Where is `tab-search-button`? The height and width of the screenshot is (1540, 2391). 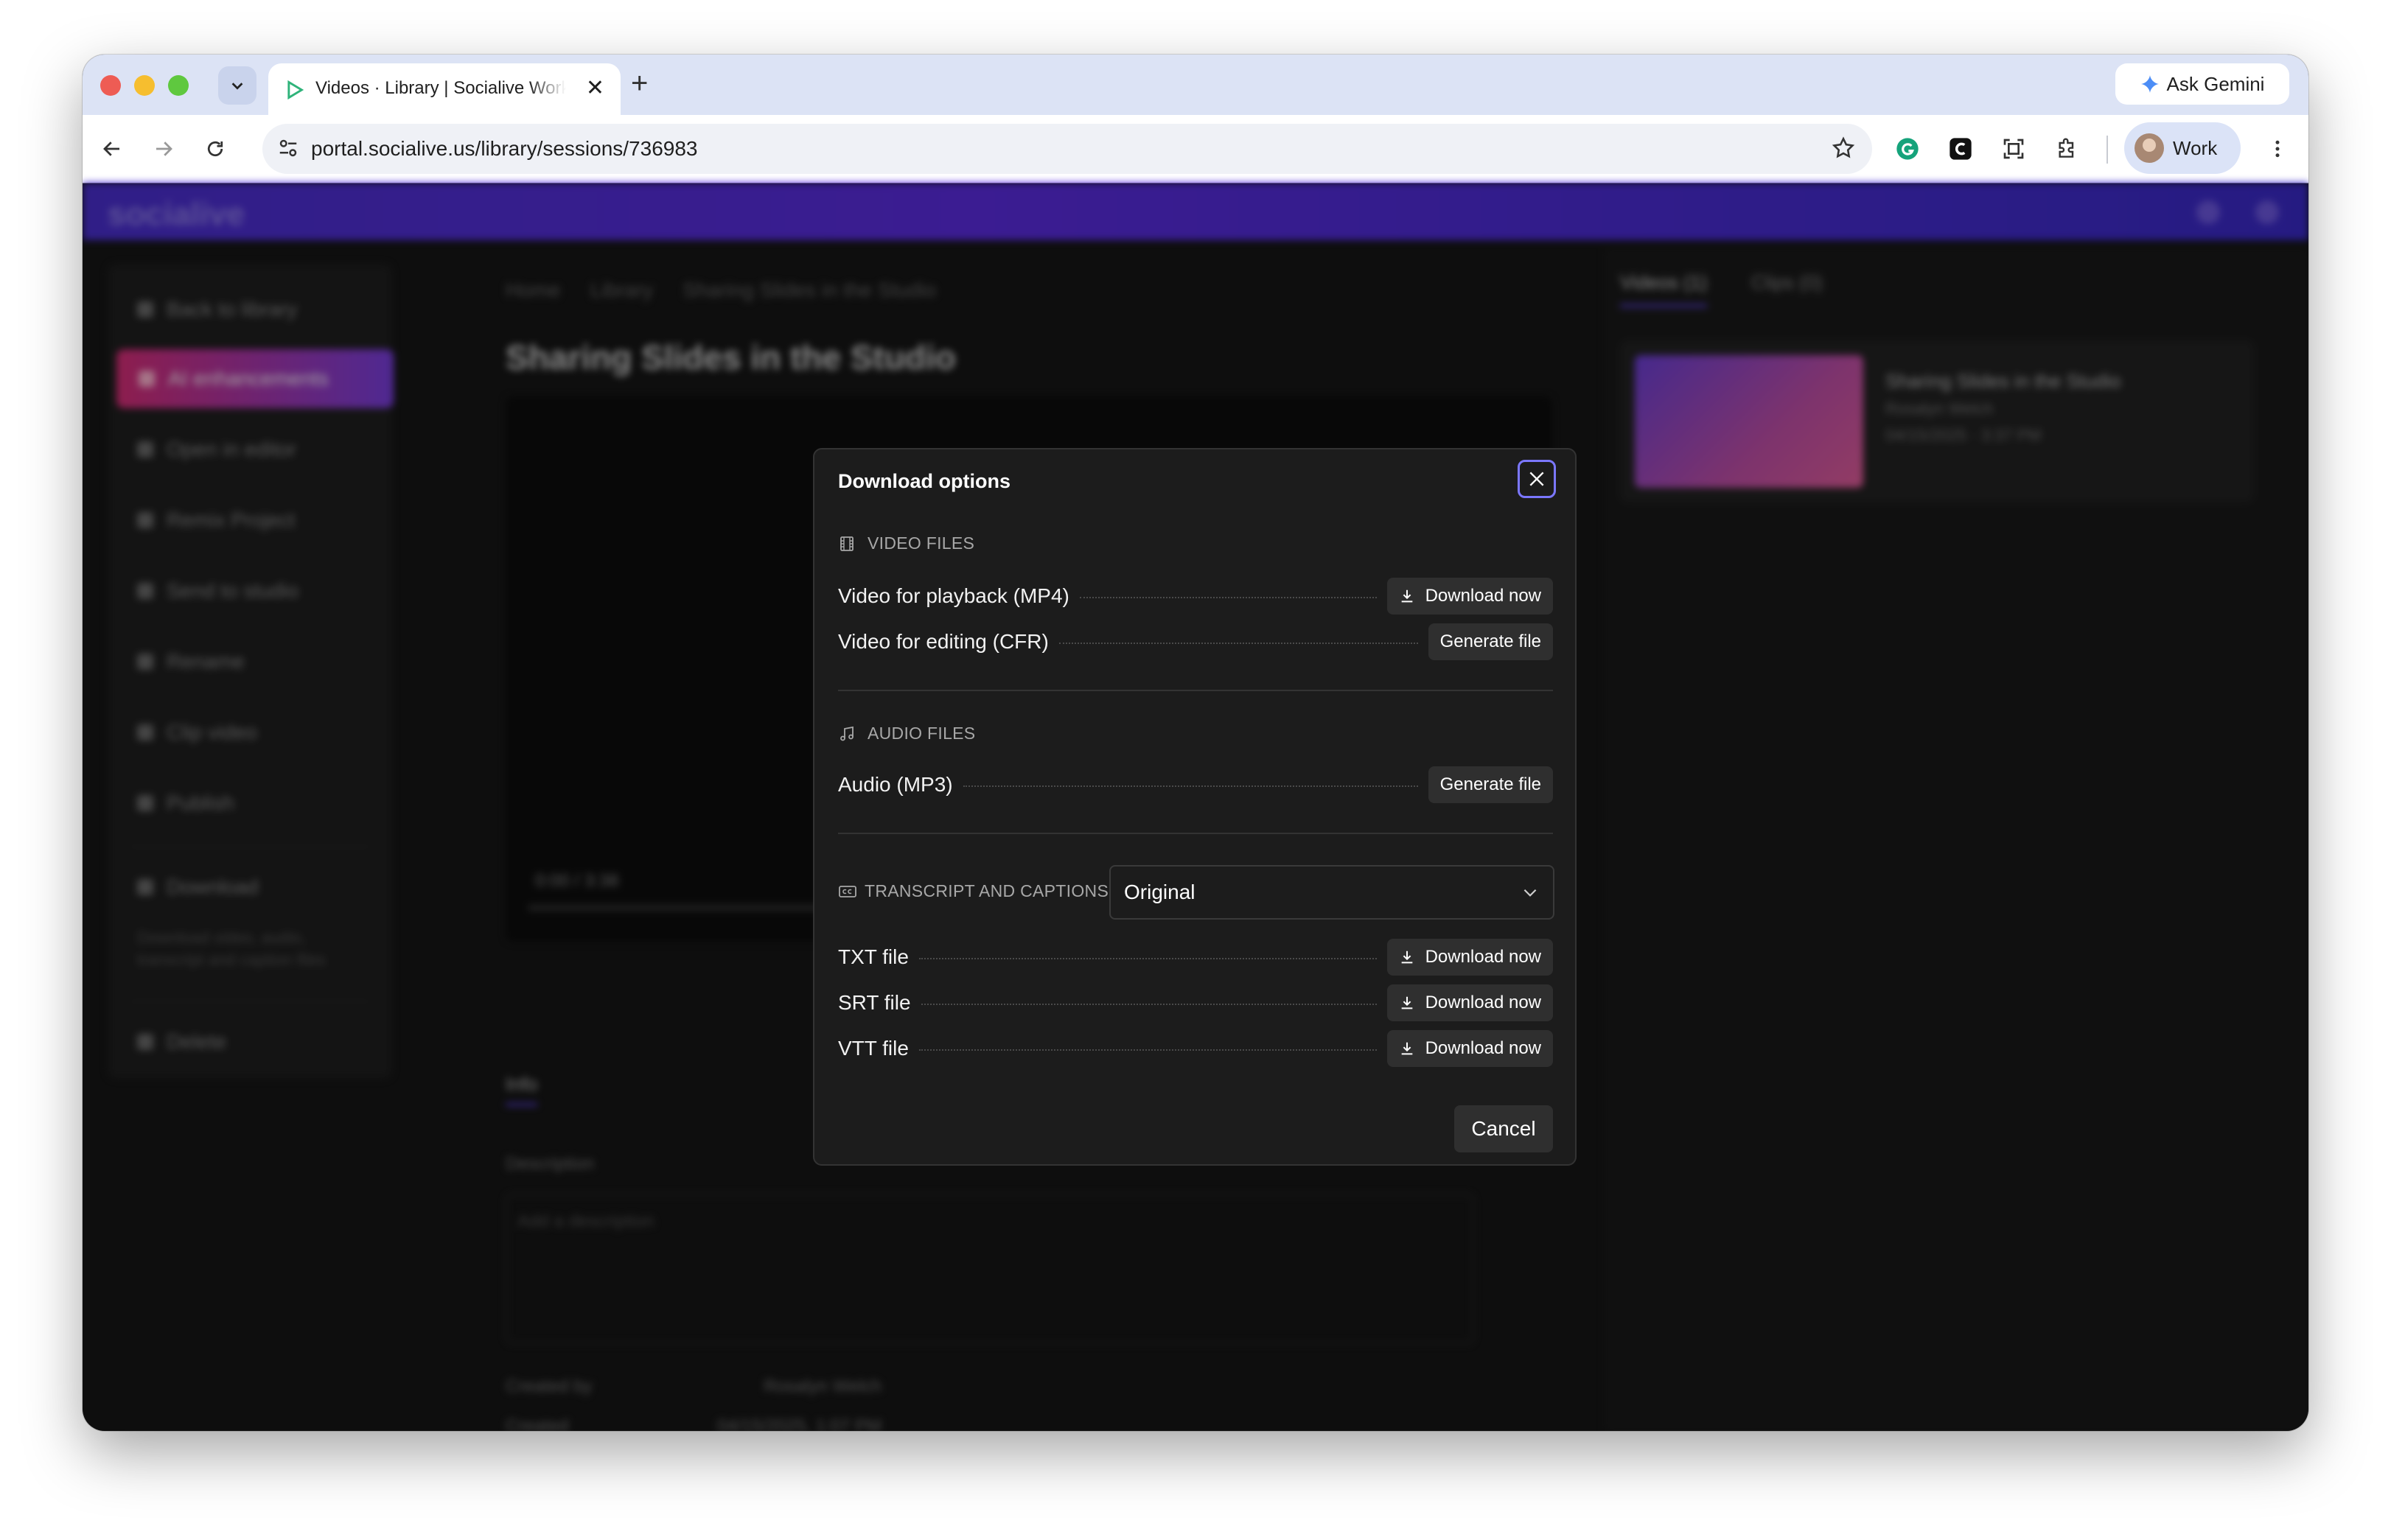
tab-search-button is located at coordinates (237, 85).